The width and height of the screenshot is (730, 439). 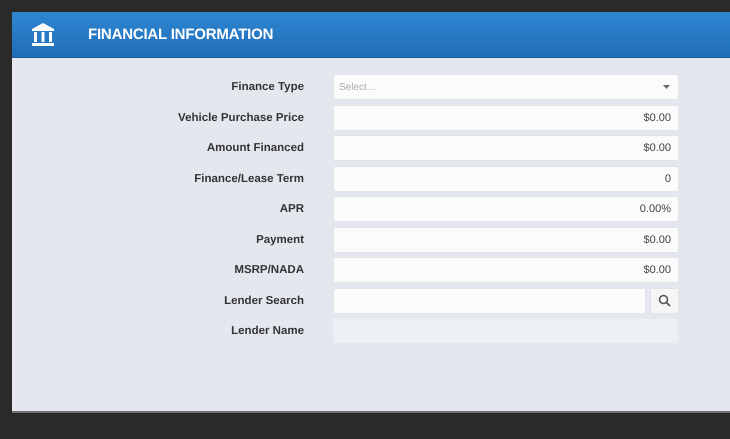 What do you see at coordinates (249, 178) in the screenshot?
I see `field-label: Finance/Lease Term` at bounding box center [249, 178].